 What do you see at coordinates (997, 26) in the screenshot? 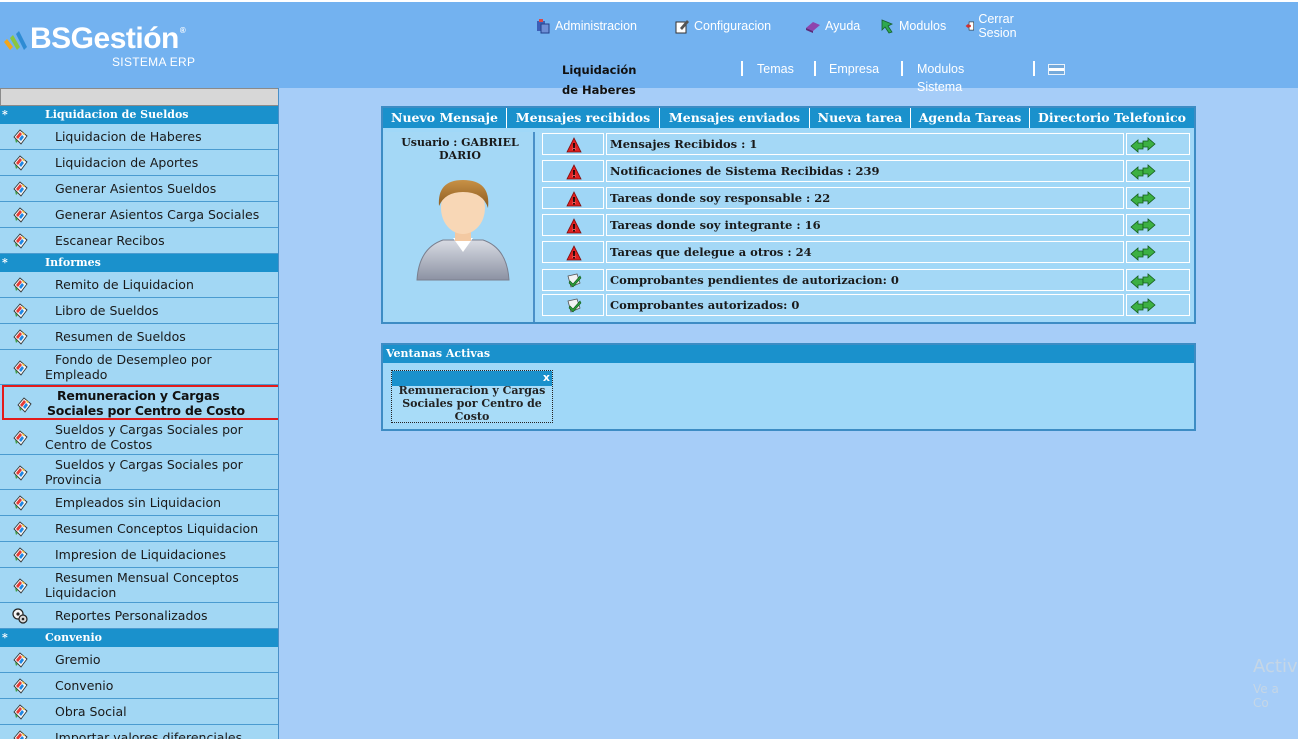
I see `nav-cerrar-sesion-label: Cerrar Sesion` at bounding box center [997, 26].